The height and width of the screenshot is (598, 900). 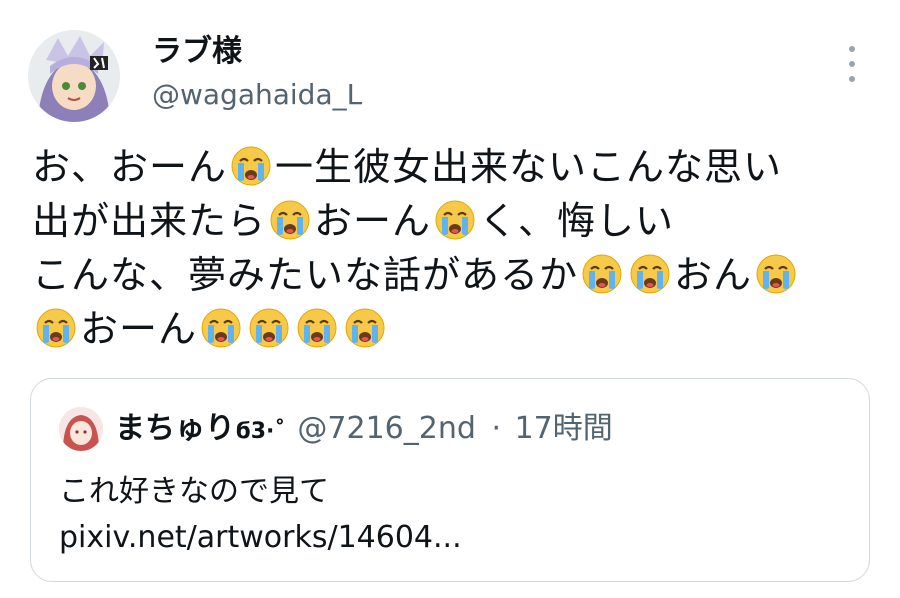 I want to click on author-avatar, so click(x=74, y=76).